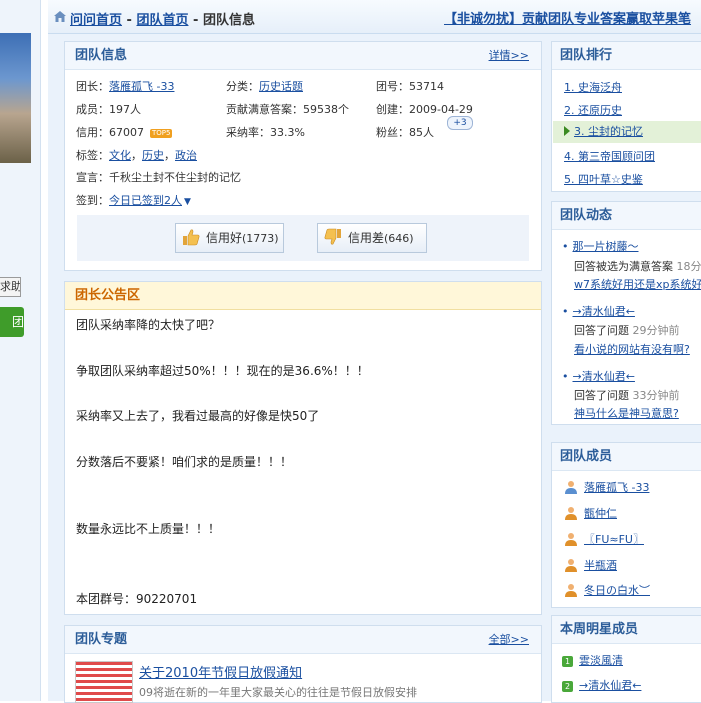  I want to click on top5-badge: TOP5, so click(161, 133).